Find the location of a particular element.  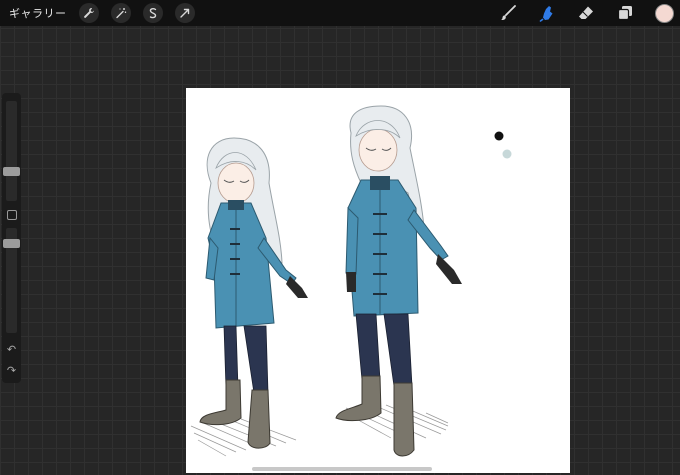

palette-swatch-black is located at coordinates (499, 136).